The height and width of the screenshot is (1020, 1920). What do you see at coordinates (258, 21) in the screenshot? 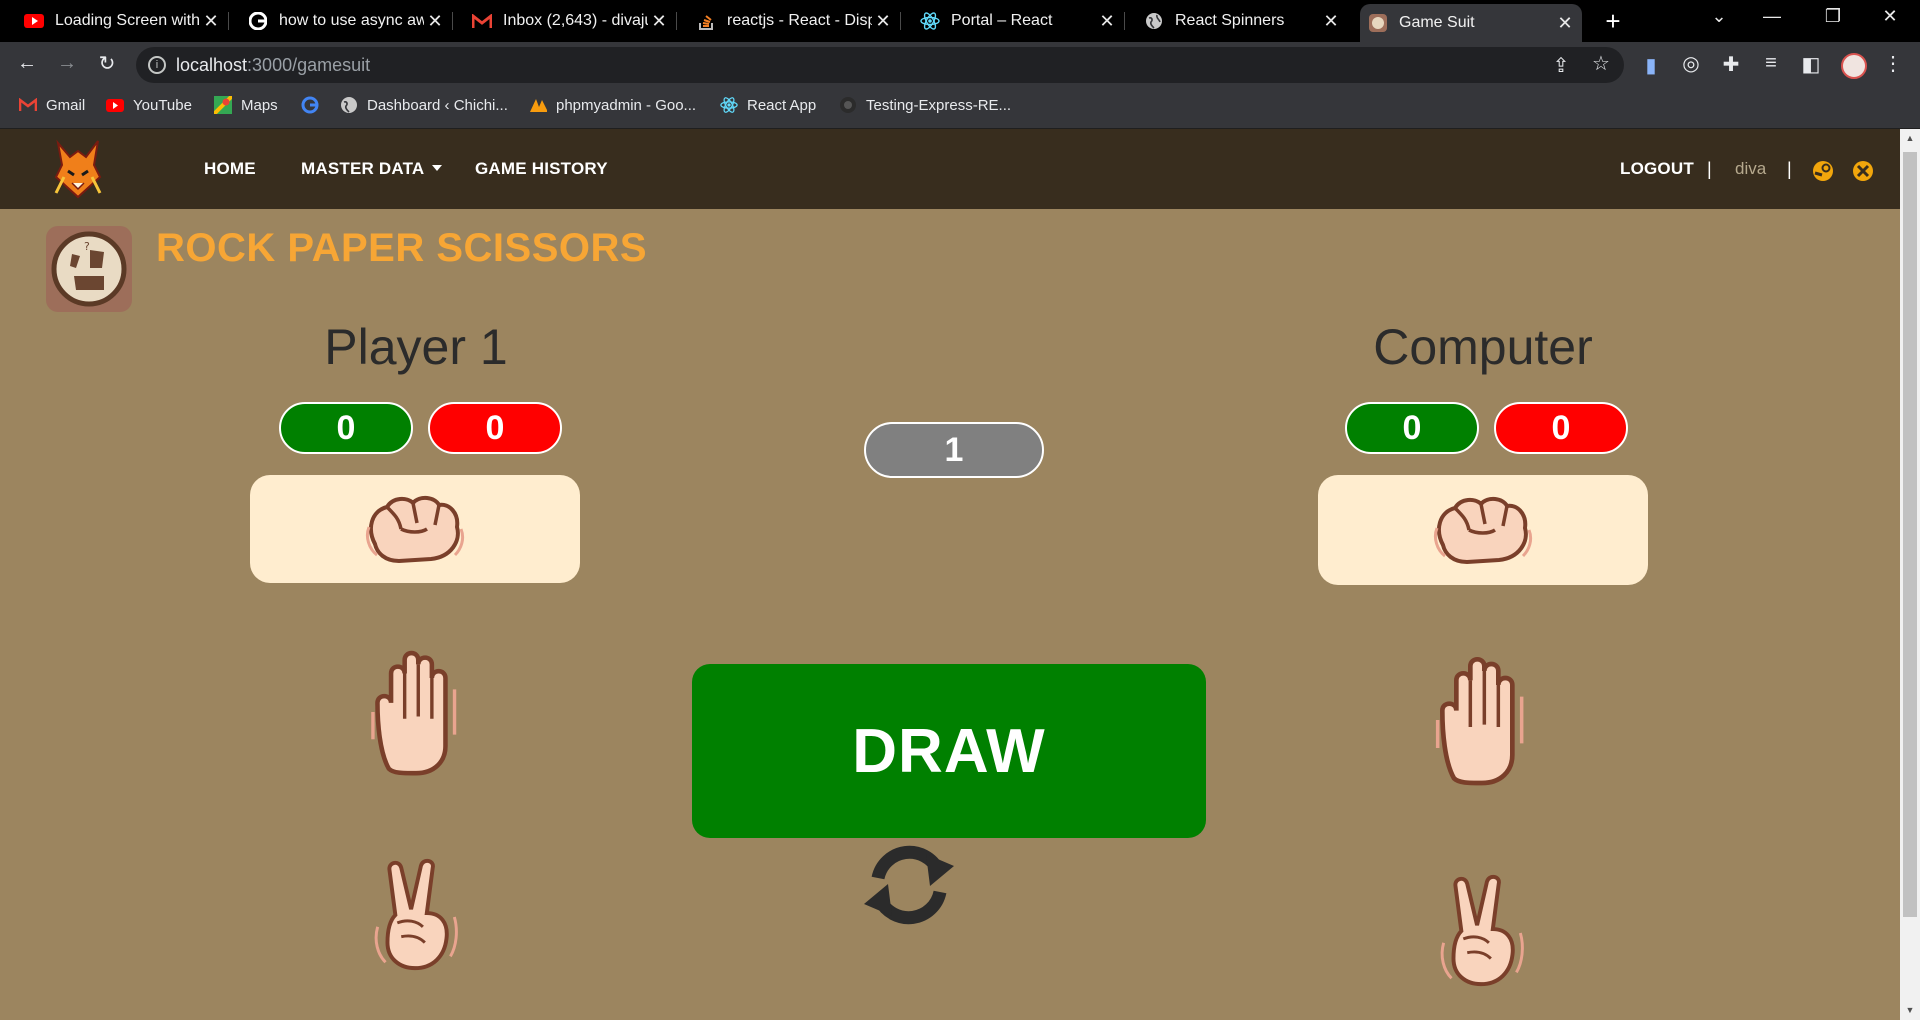
I see `google-icon` at bounding box center [258, 21].